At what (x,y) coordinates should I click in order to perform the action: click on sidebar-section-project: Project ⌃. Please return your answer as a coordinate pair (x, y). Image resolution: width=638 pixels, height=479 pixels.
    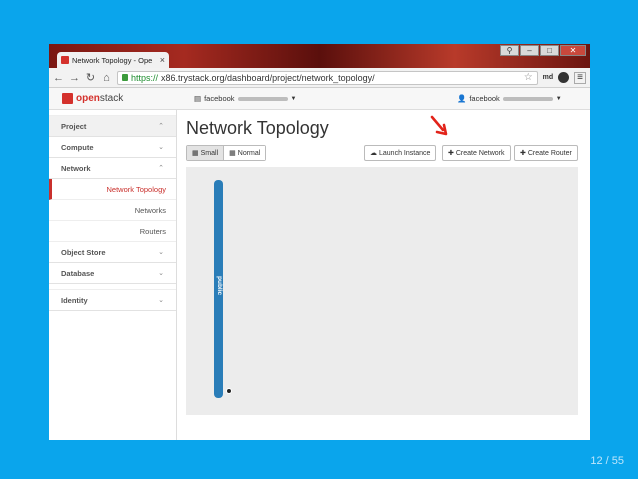
    Looking at the image, I should click on (112, 126).